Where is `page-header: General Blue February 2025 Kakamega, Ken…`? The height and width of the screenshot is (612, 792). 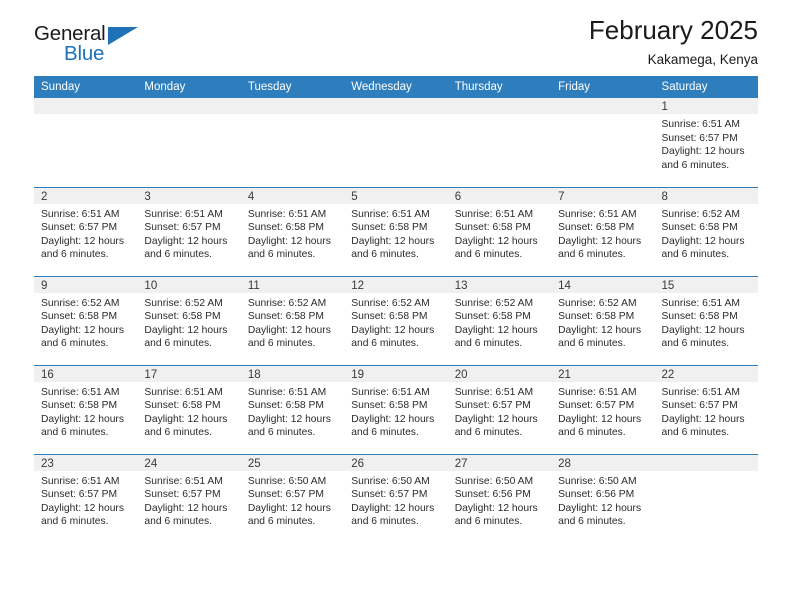 page-header: General Blue February 2025 Kakamega, Ken… is located at coordinates (396, 38).